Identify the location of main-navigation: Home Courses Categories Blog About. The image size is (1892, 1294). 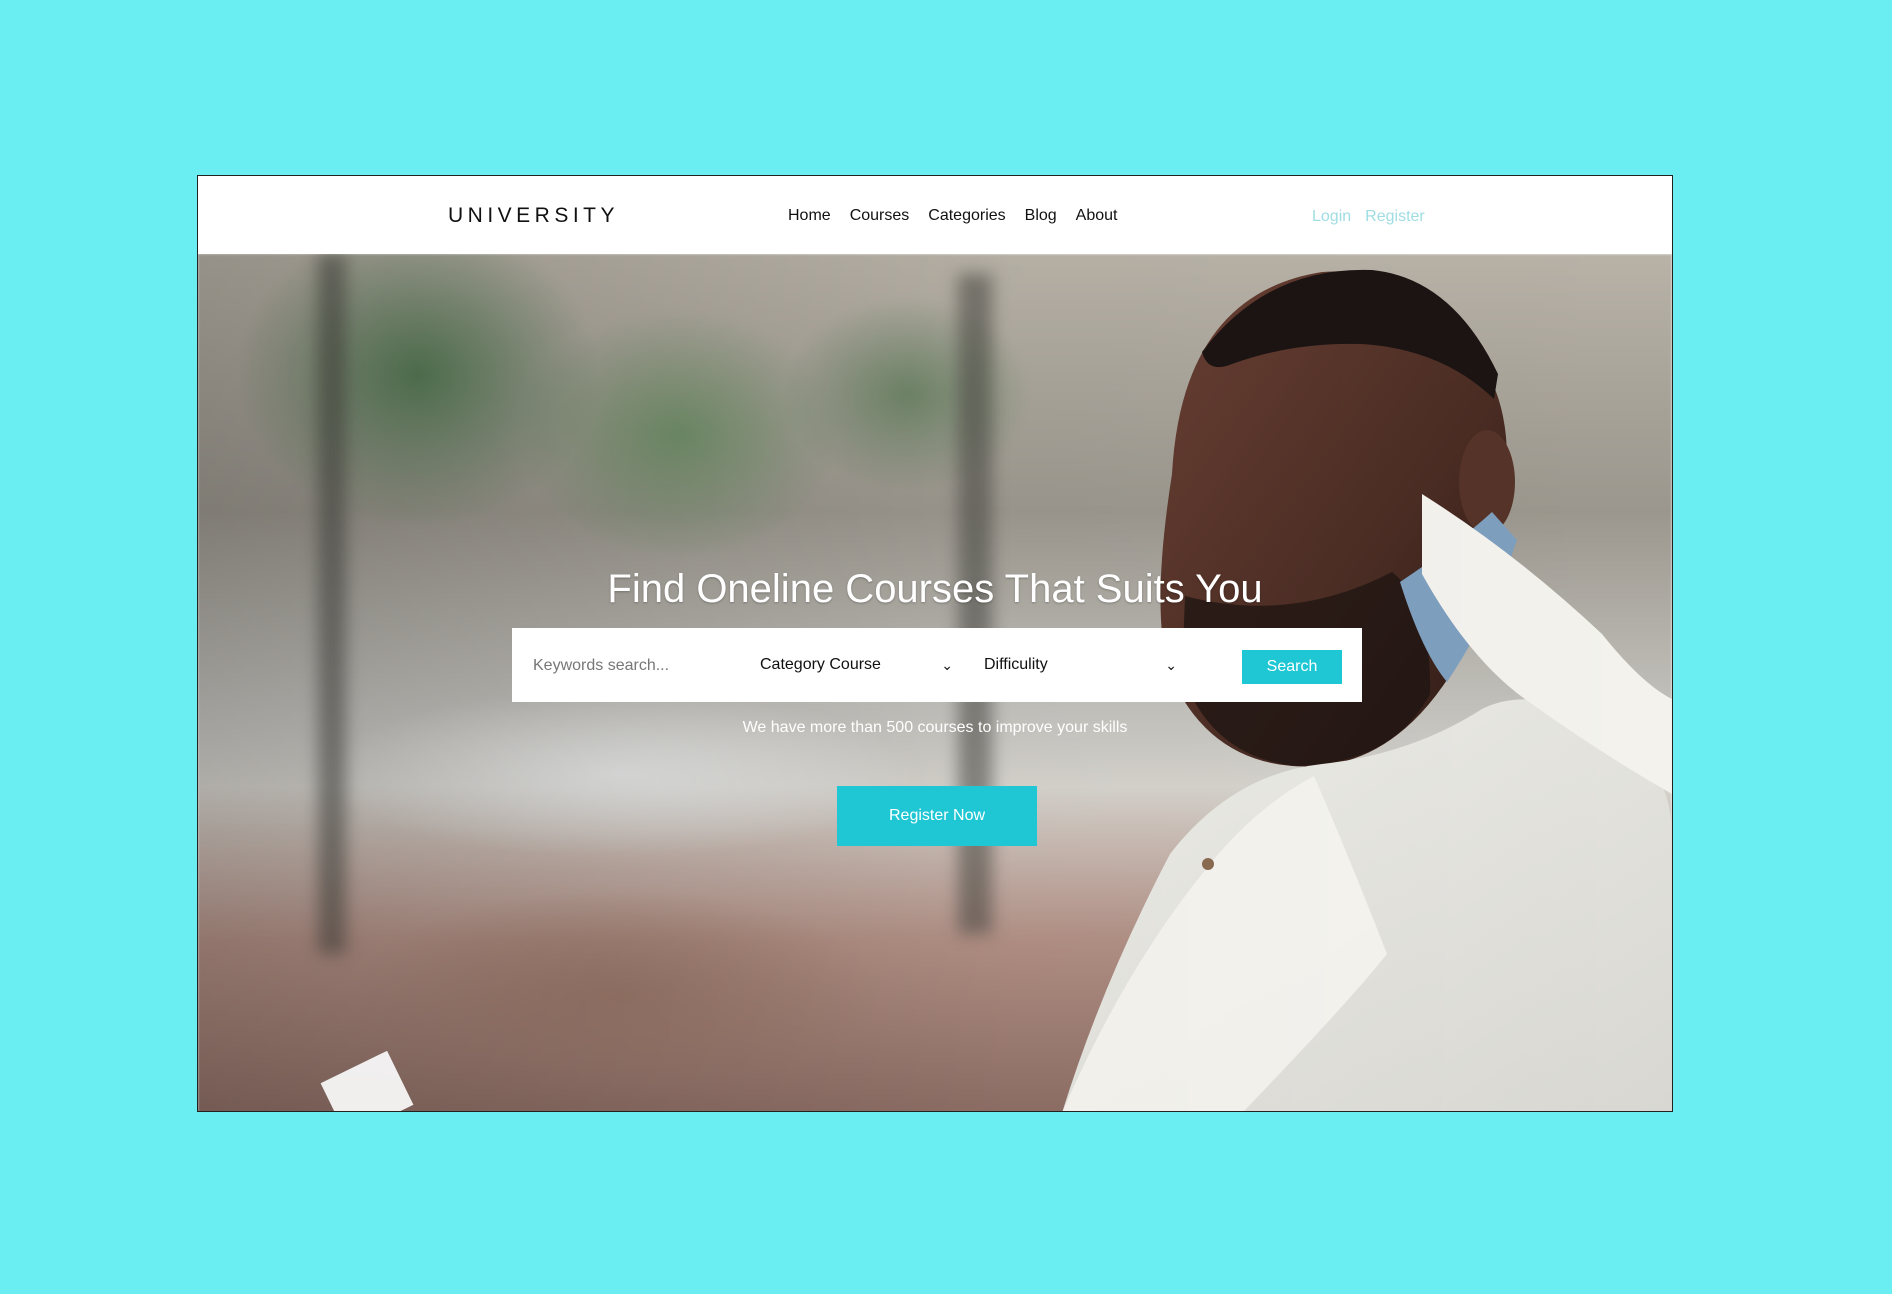
(952, 216).